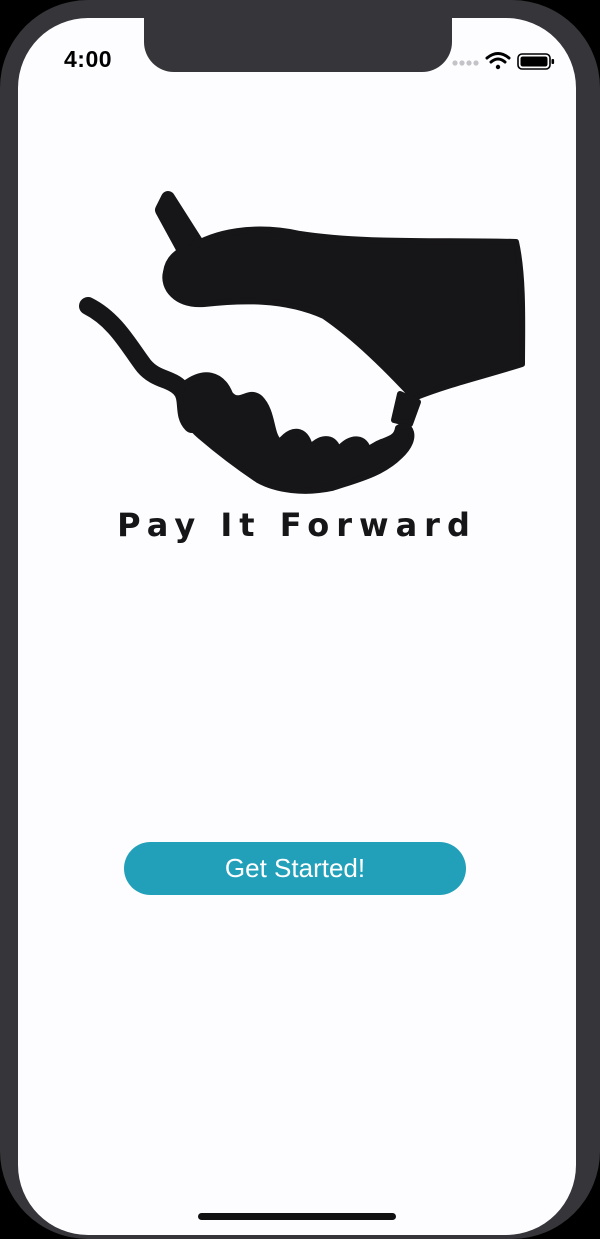  I want to click on wifi-icon, so click(498, 61).